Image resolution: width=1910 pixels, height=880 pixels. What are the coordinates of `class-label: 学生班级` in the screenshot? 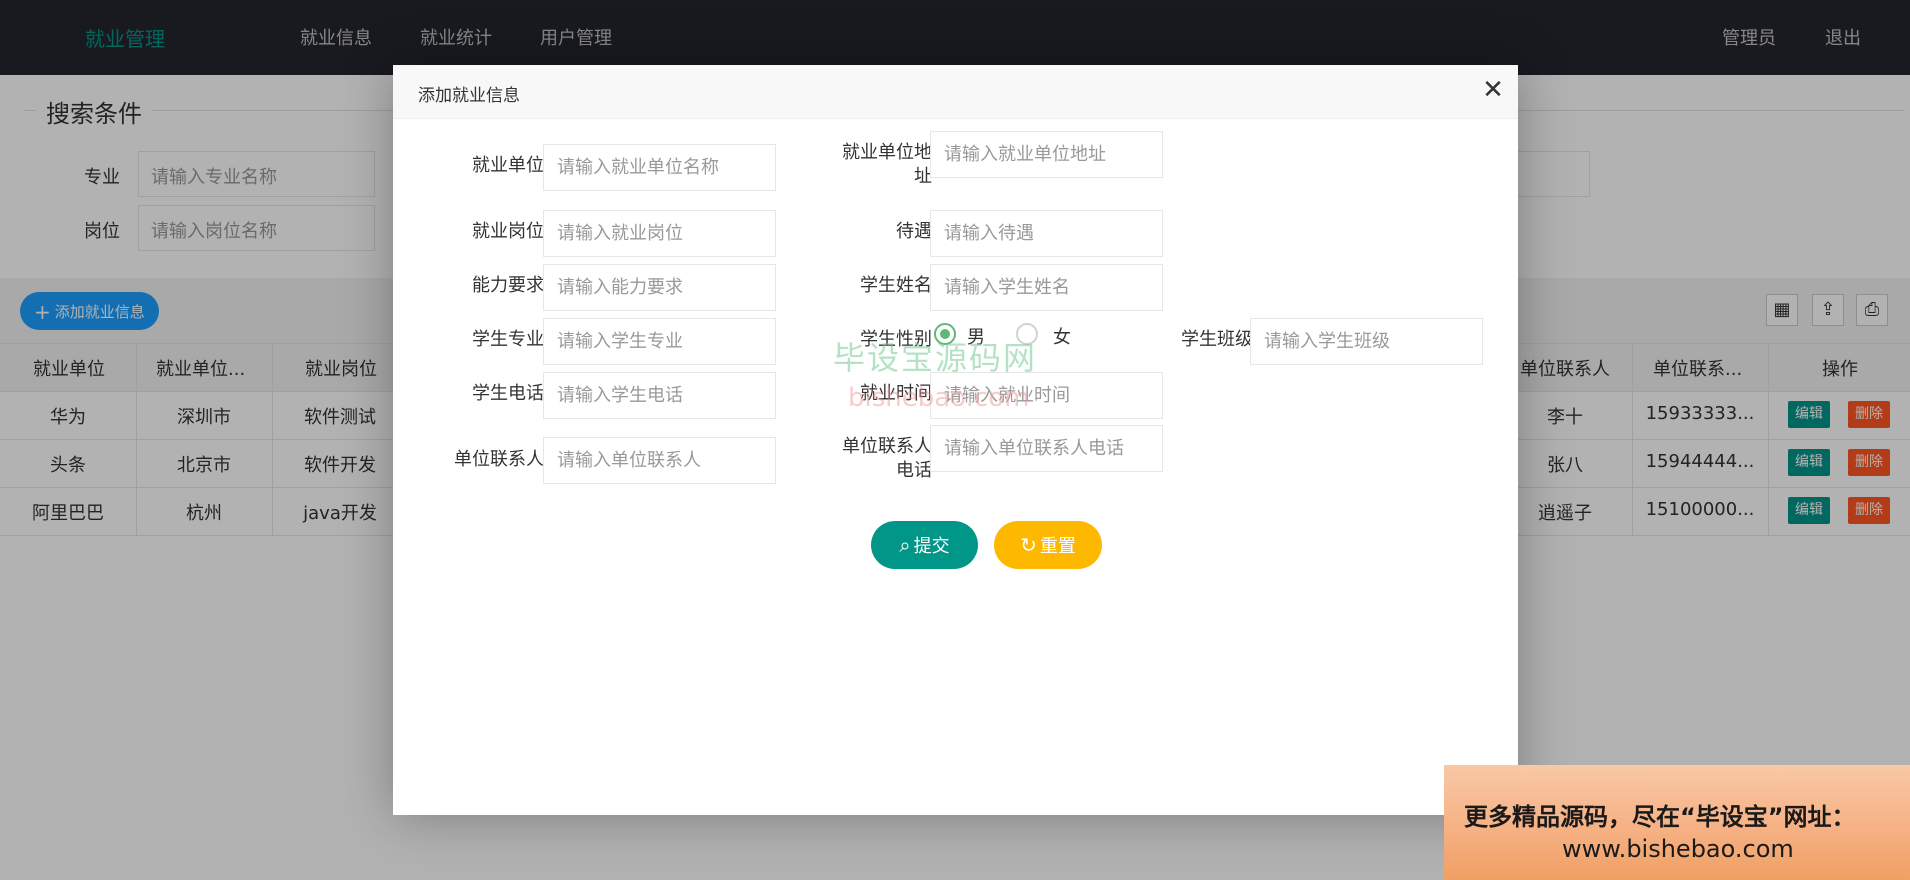 It's located at (1217, 339).